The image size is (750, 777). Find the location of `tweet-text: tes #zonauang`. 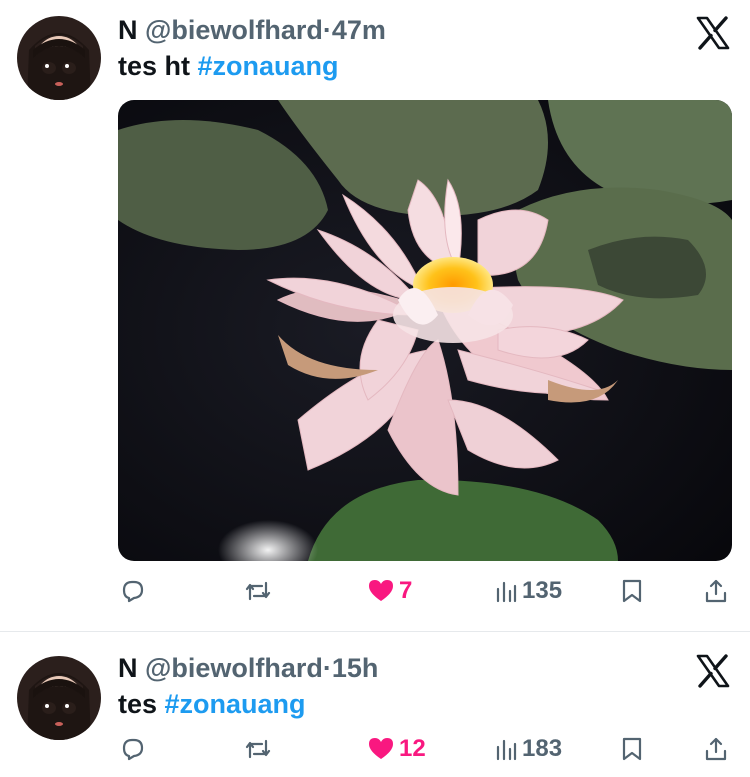

tweet-text: tes #zonauang is located at coordinates (212, 704).